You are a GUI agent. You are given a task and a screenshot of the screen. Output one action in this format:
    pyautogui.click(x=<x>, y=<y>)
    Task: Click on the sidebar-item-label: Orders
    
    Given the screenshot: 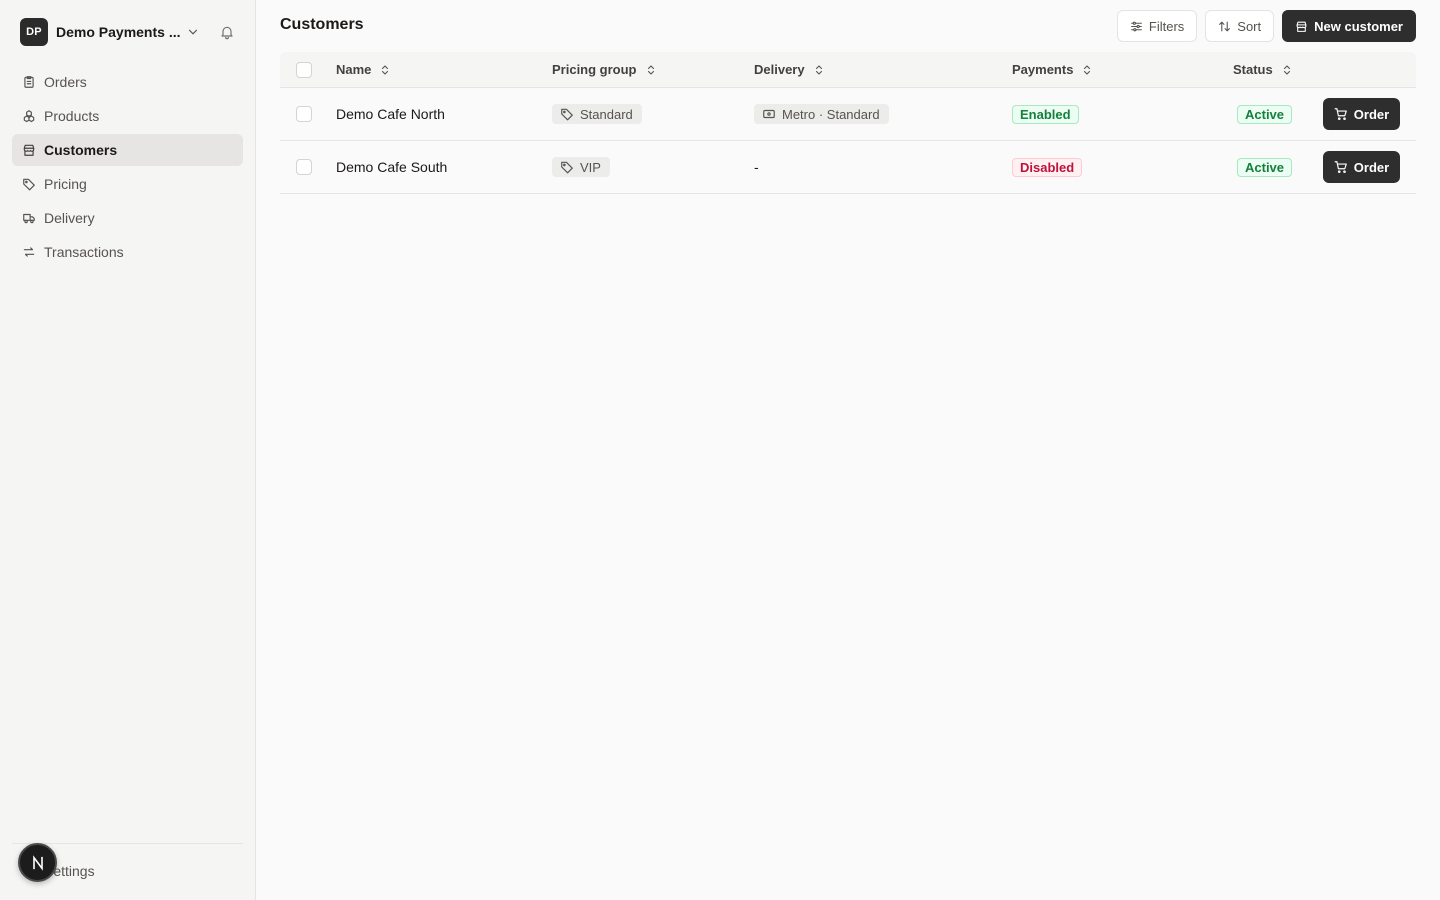 What is the action you would take?
    pyautogui.click(x=65, y=82)
    